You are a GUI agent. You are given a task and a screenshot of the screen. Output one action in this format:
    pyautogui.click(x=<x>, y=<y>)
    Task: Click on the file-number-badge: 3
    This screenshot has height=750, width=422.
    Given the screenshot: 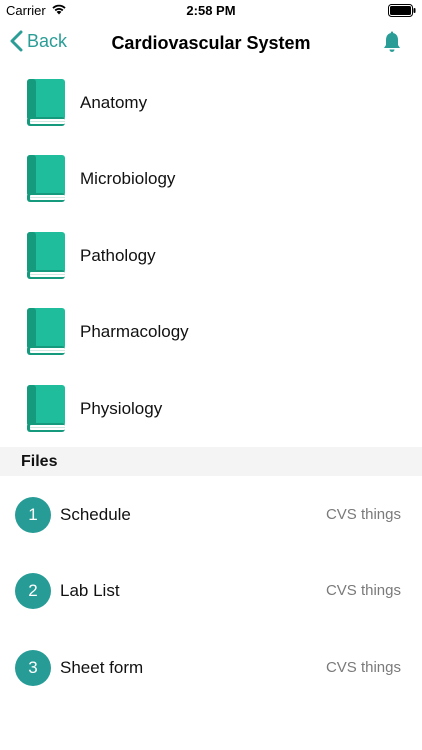 What is the action you would take?
    pyautogui.click(x=33, y=667)
    